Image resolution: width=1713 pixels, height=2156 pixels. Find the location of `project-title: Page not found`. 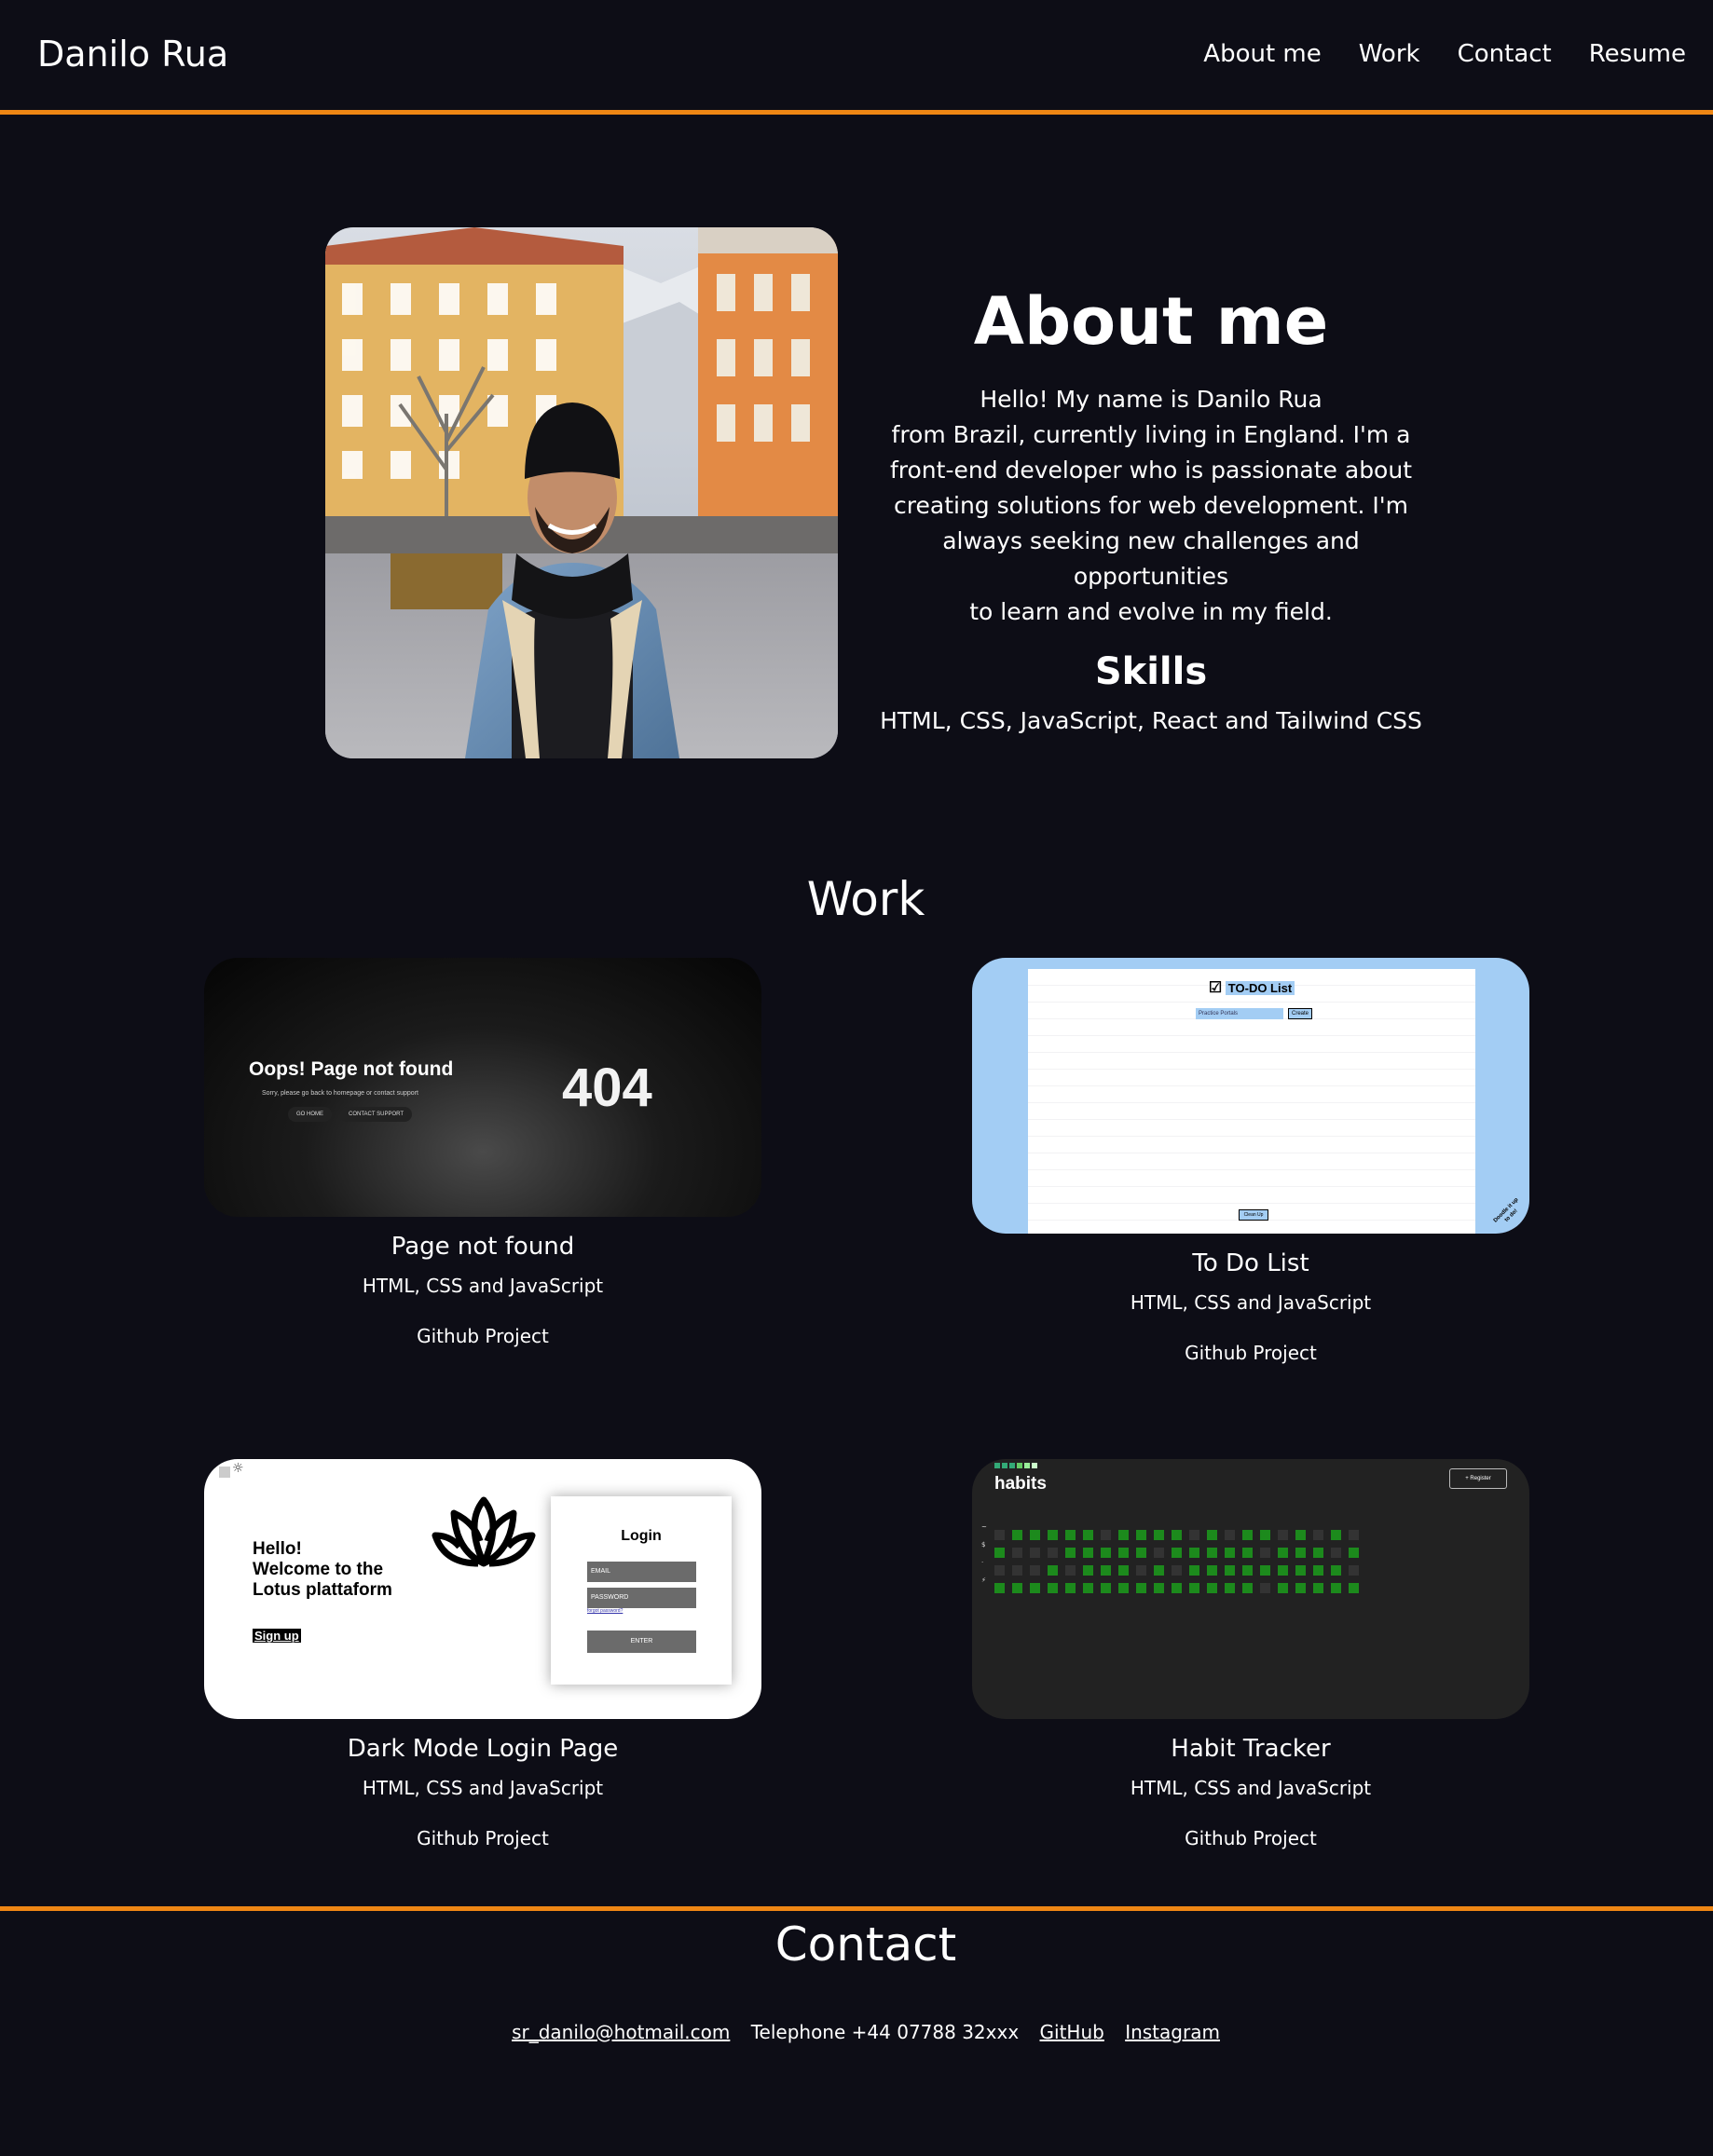

project-title: Page not found is located at coordinates (483, 1247).